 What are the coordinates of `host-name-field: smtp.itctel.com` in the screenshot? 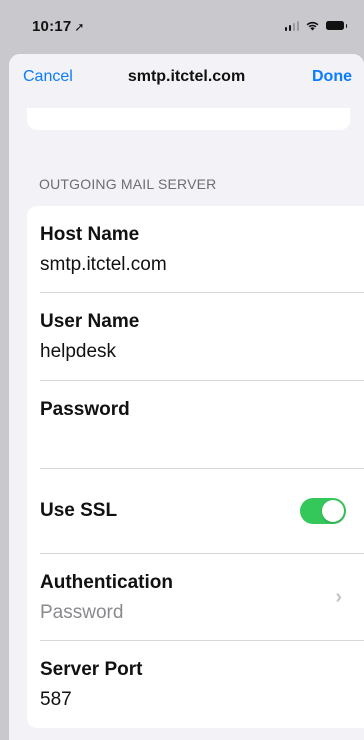 It's located at (103, 265).